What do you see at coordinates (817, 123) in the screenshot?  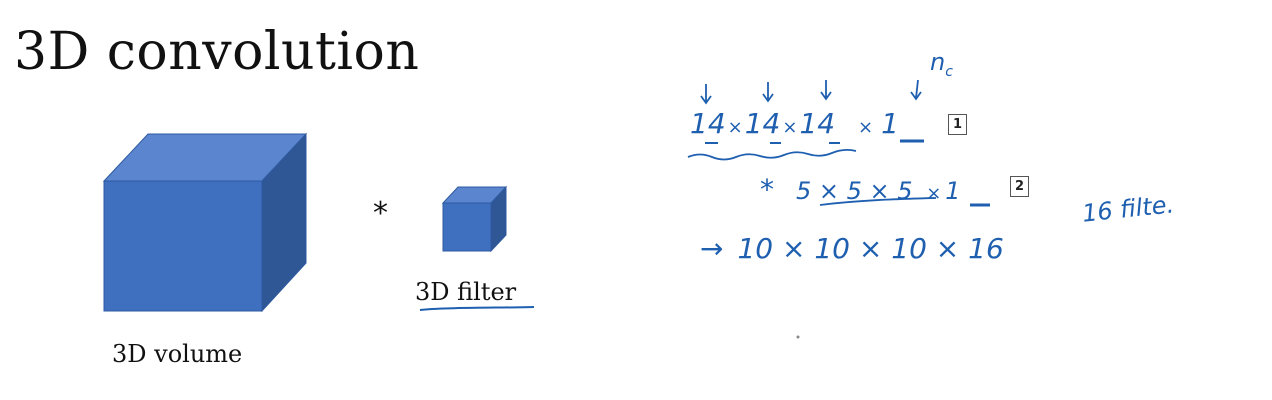 I see `input-dim-3: 14` at bounding box center [817, 123].